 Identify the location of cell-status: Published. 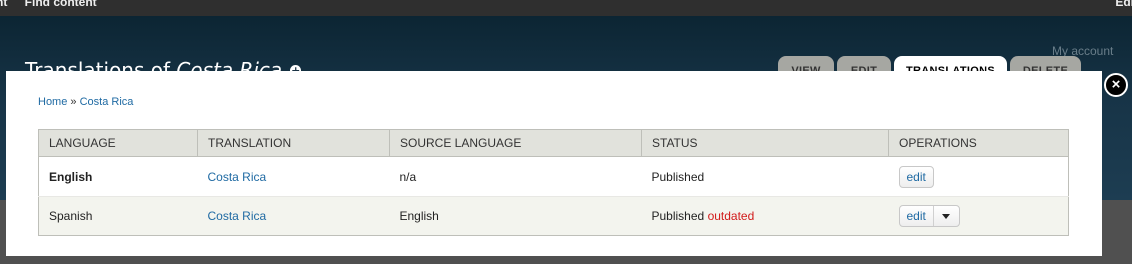
(765, 176).